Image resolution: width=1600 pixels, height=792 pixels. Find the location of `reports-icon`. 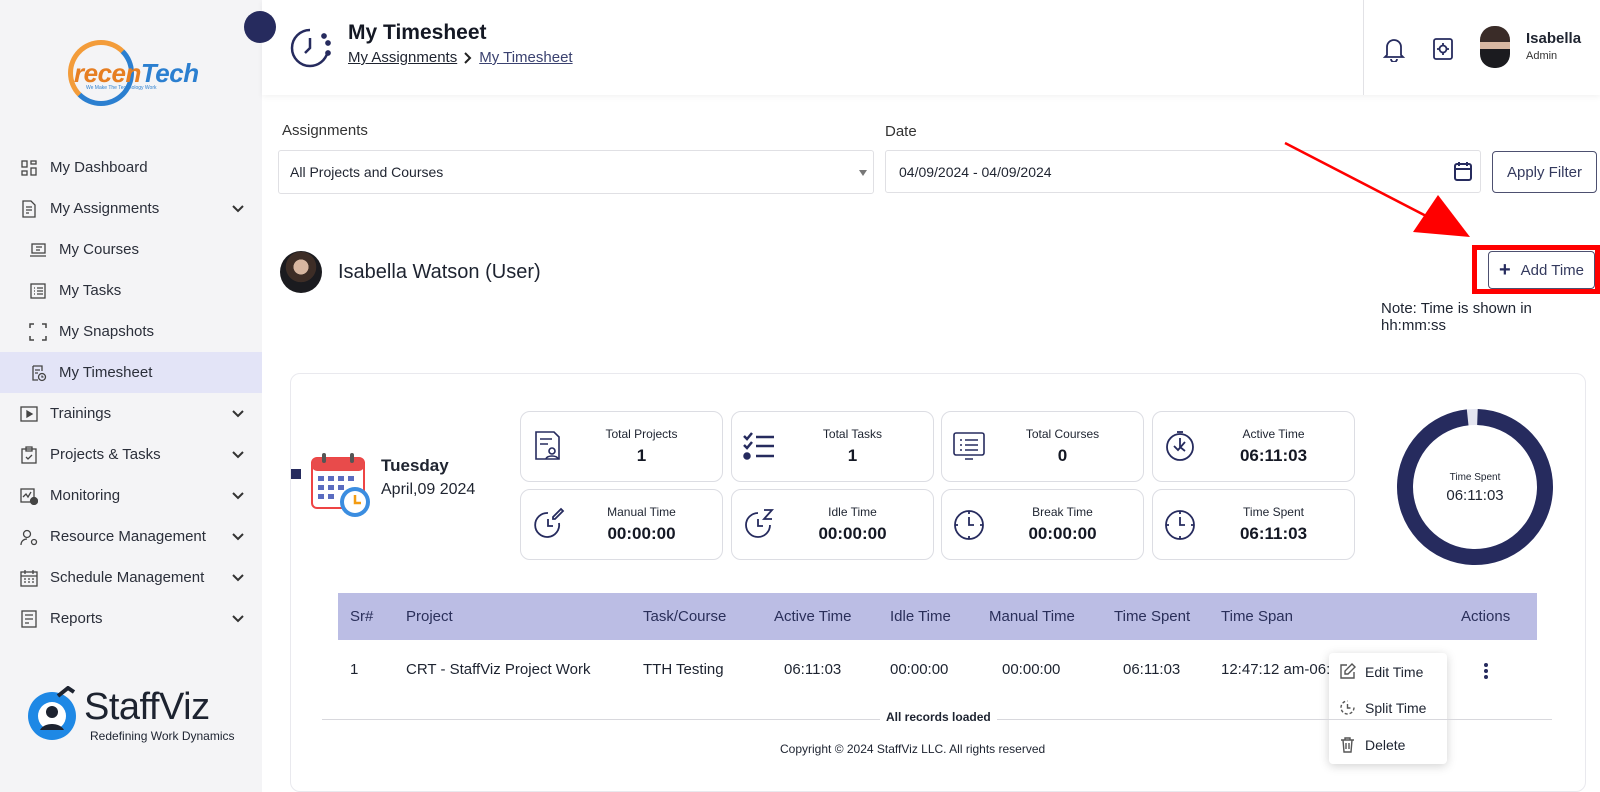

reports-icon is located at coordinates (29, 618).